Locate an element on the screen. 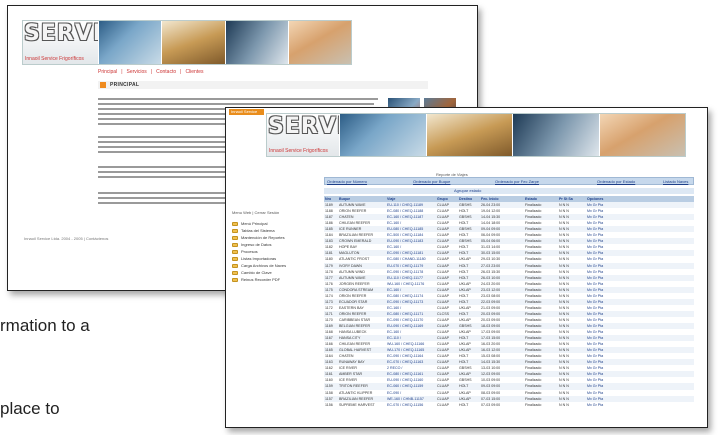  column-header: Estado is located at coordinates (541, 199).